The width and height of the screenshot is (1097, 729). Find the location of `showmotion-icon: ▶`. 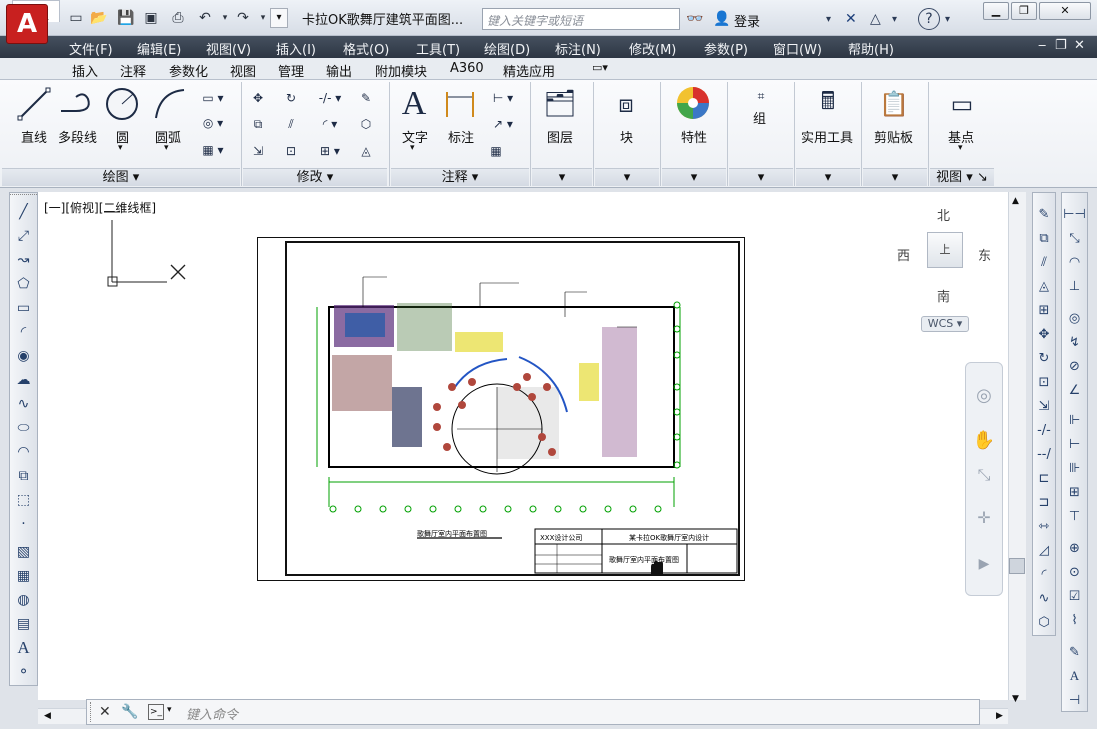

showmotion-icon: ▶ is located at coordinates (984, 564).